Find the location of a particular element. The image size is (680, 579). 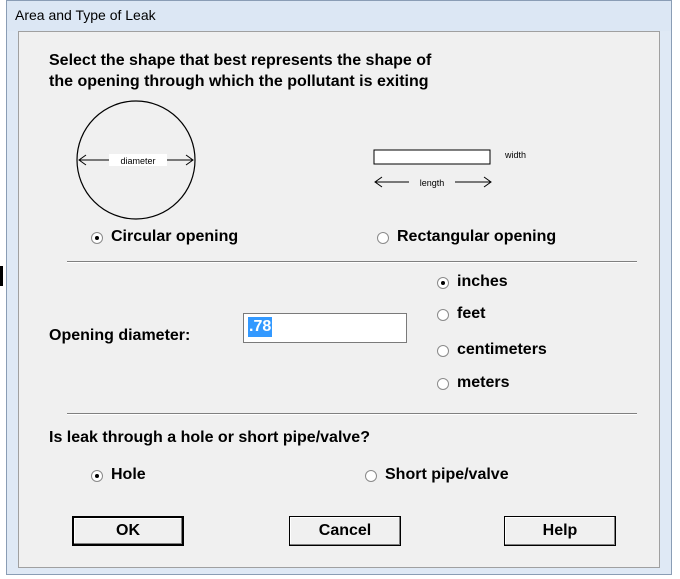

unit-inches-label: inches is located at coordinates (482, 282).